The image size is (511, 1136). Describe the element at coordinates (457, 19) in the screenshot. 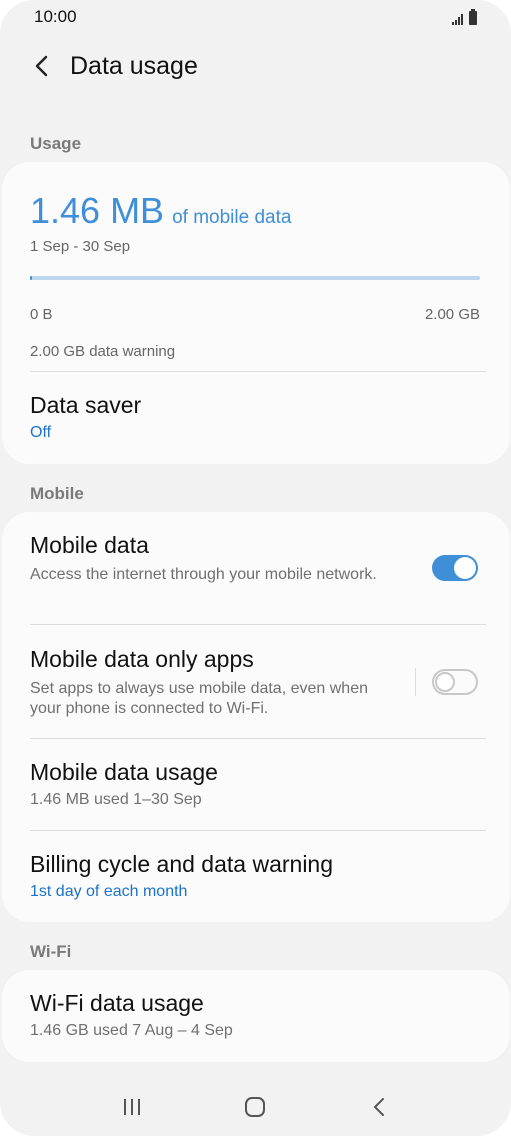

I see `signal-icon` at that location.